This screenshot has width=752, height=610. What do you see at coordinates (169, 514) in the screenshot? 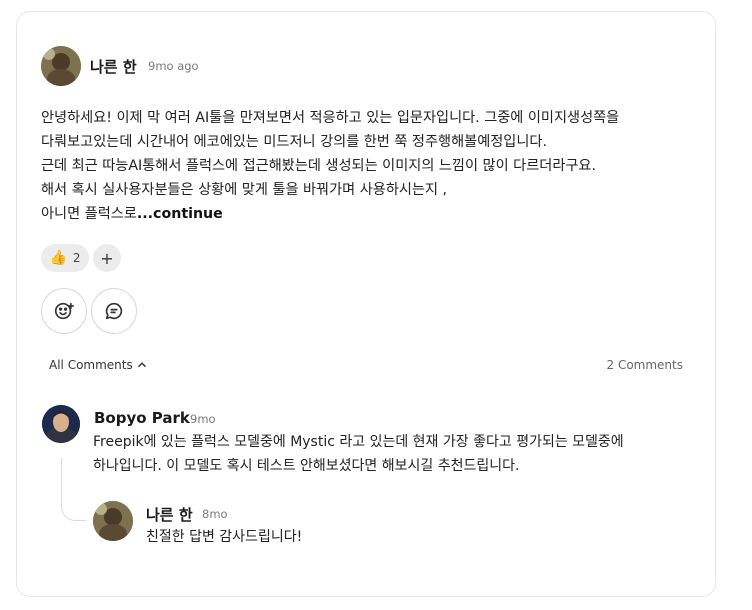
I see `reply-author-name: 나른 한` at bounding box center [169, 514].